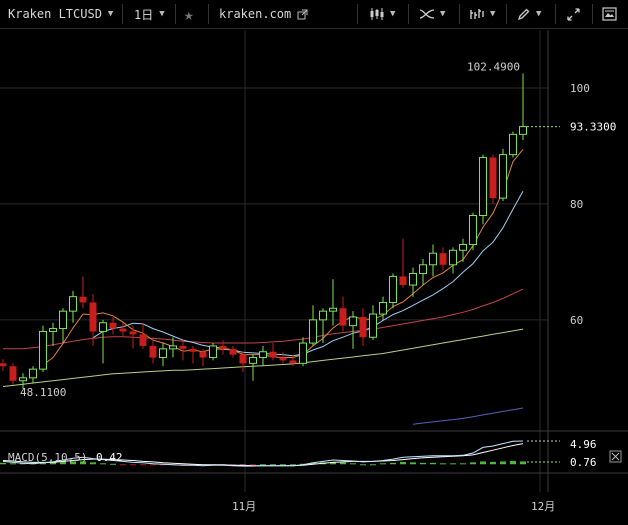  What do you see at coordinates (149, 14) in the screenshot?
I see `interval-selector: 1日 ▼` at bounding box center [149, 14].